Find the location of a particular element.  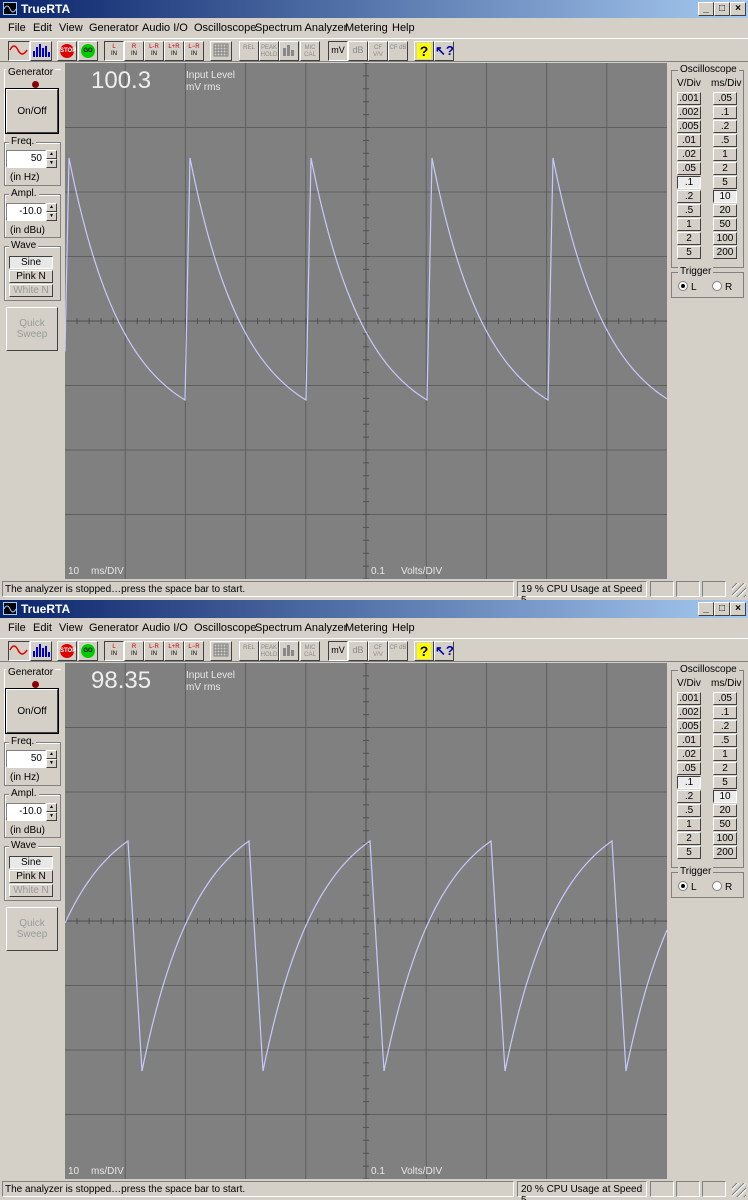

l-minus-r-input-button: L−R IN is located at coordinates (194, 51).